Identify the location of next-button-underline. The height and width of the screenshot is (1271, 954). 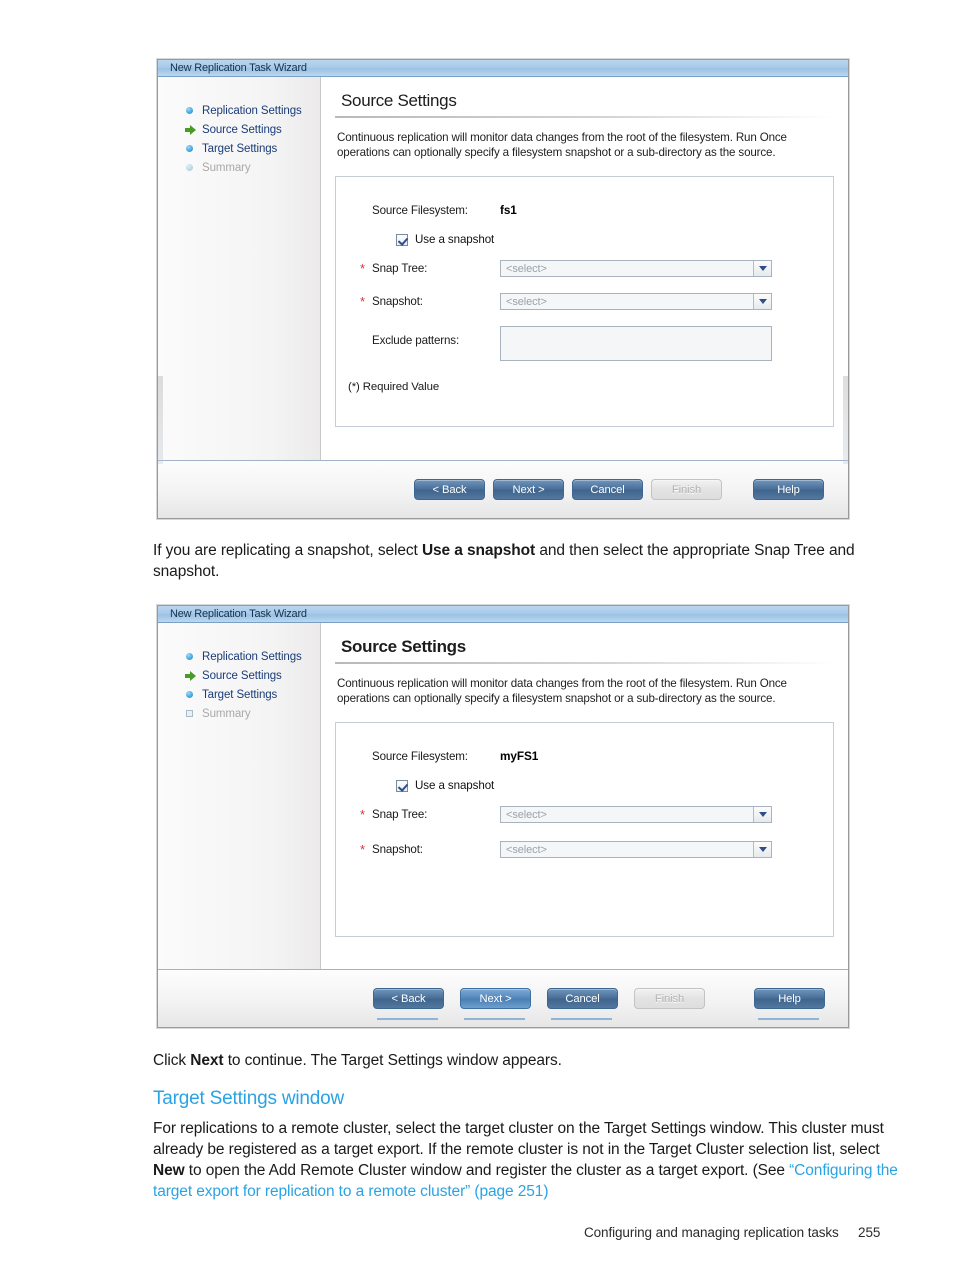
(494, 1019).